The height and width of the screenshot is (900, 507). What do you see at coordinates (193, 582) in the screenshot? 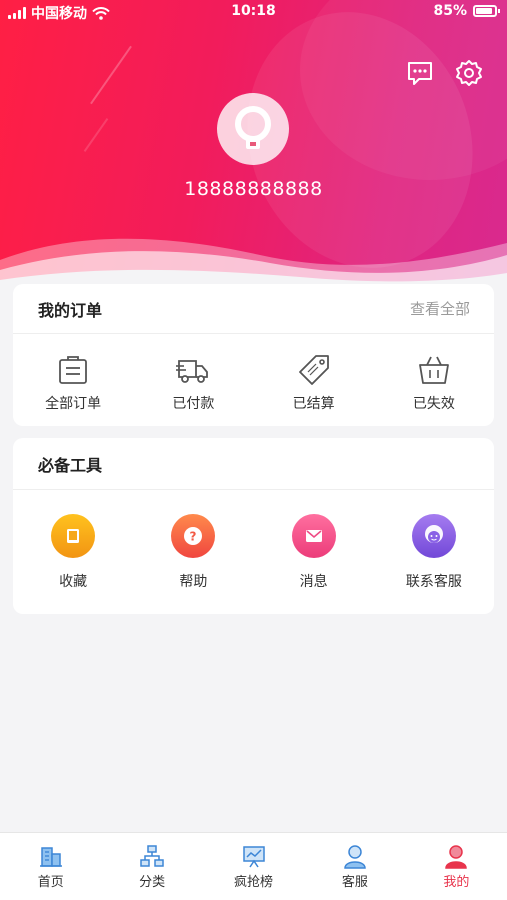
I see `help-label: 帮助` at bounding box center [193, 582].